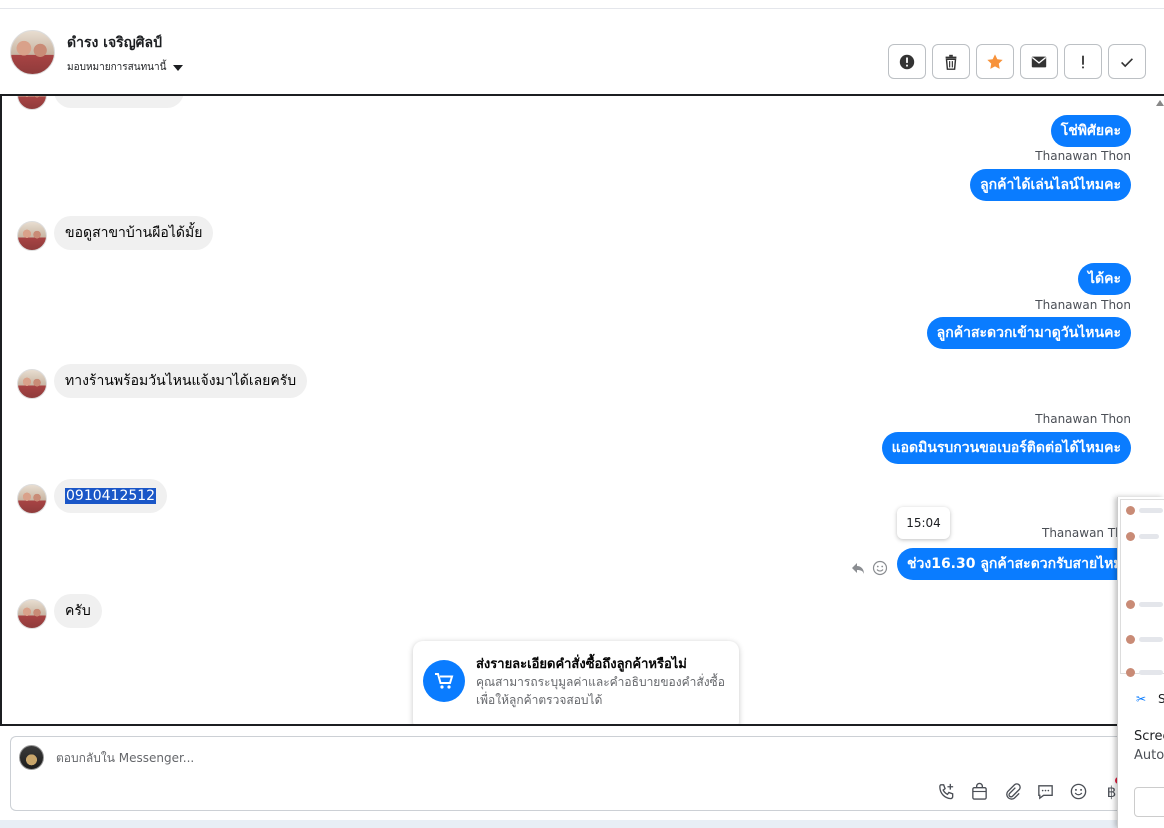 This screenshot has width=1164, height=828. Describe the element at coordinates (1006, 448) in the screenshot. I see `outgoing-message: แอดมินรบกวนขอเบอร์ติดต่อได้ไหมคะ` at that location.